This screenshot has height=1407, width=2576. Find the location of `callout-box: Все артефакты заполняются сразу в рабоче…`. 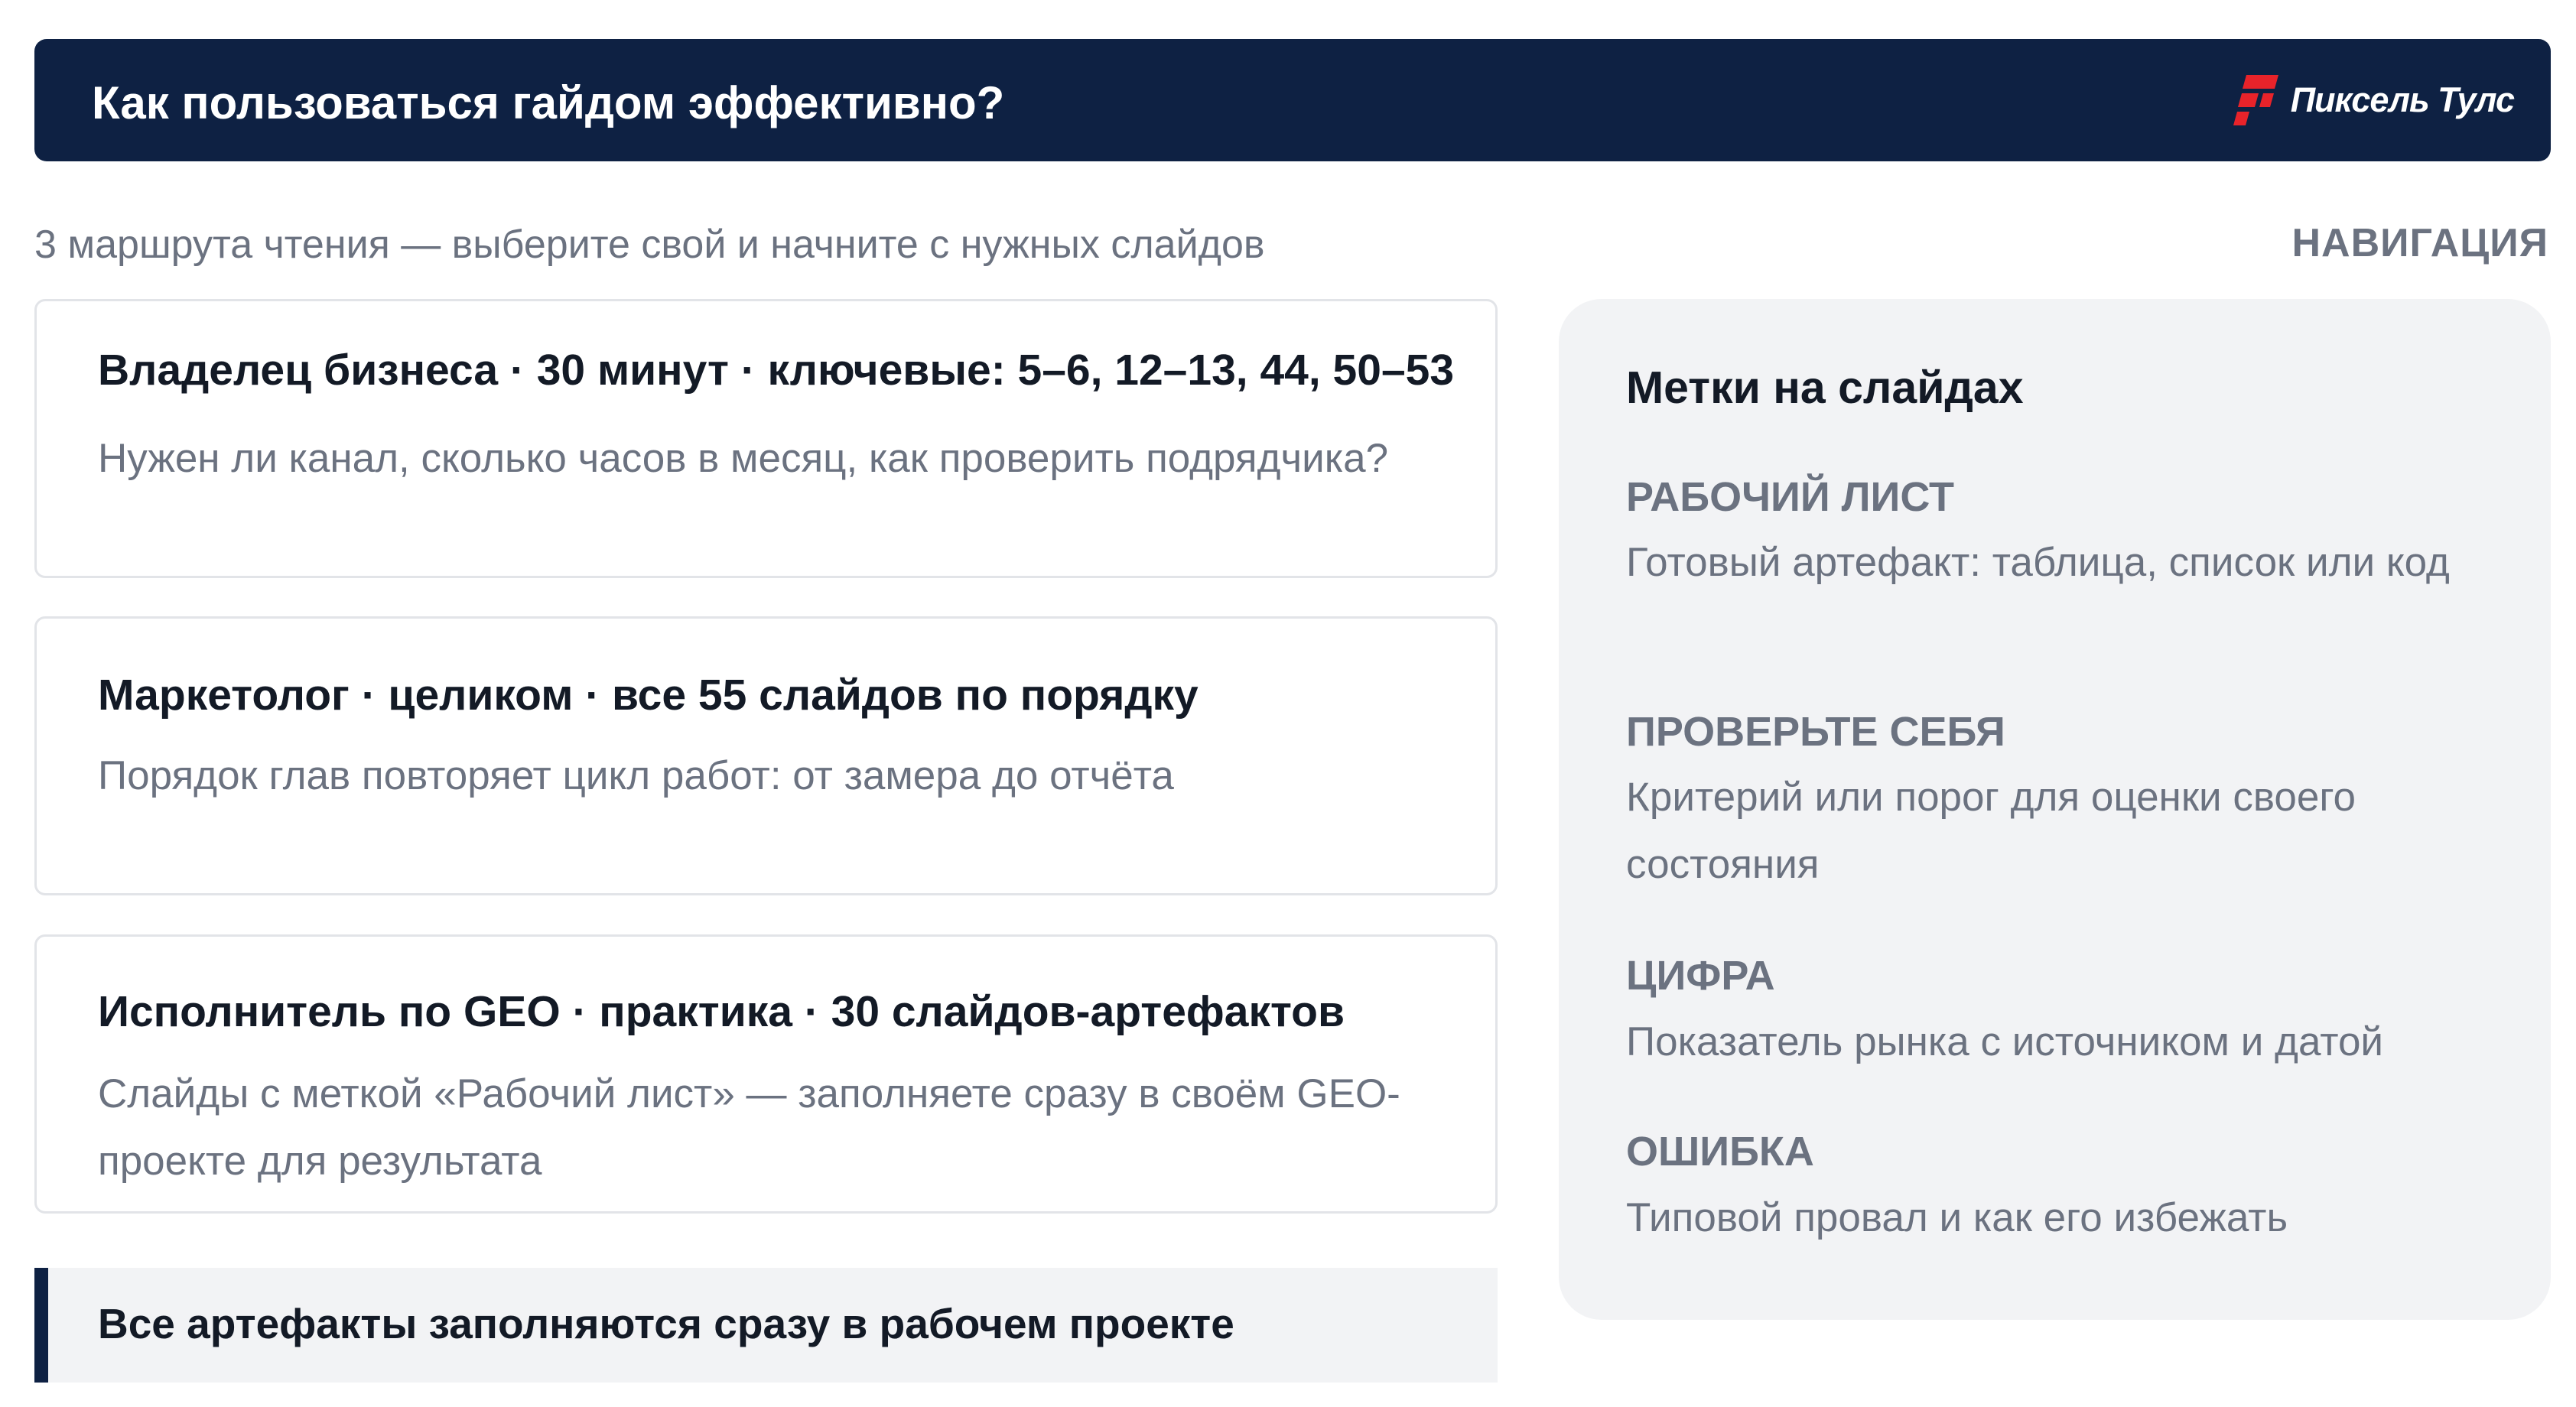

callout-box: Все артефакты заполняются сразу в рабоче… is located at coordinates (766, 1325).